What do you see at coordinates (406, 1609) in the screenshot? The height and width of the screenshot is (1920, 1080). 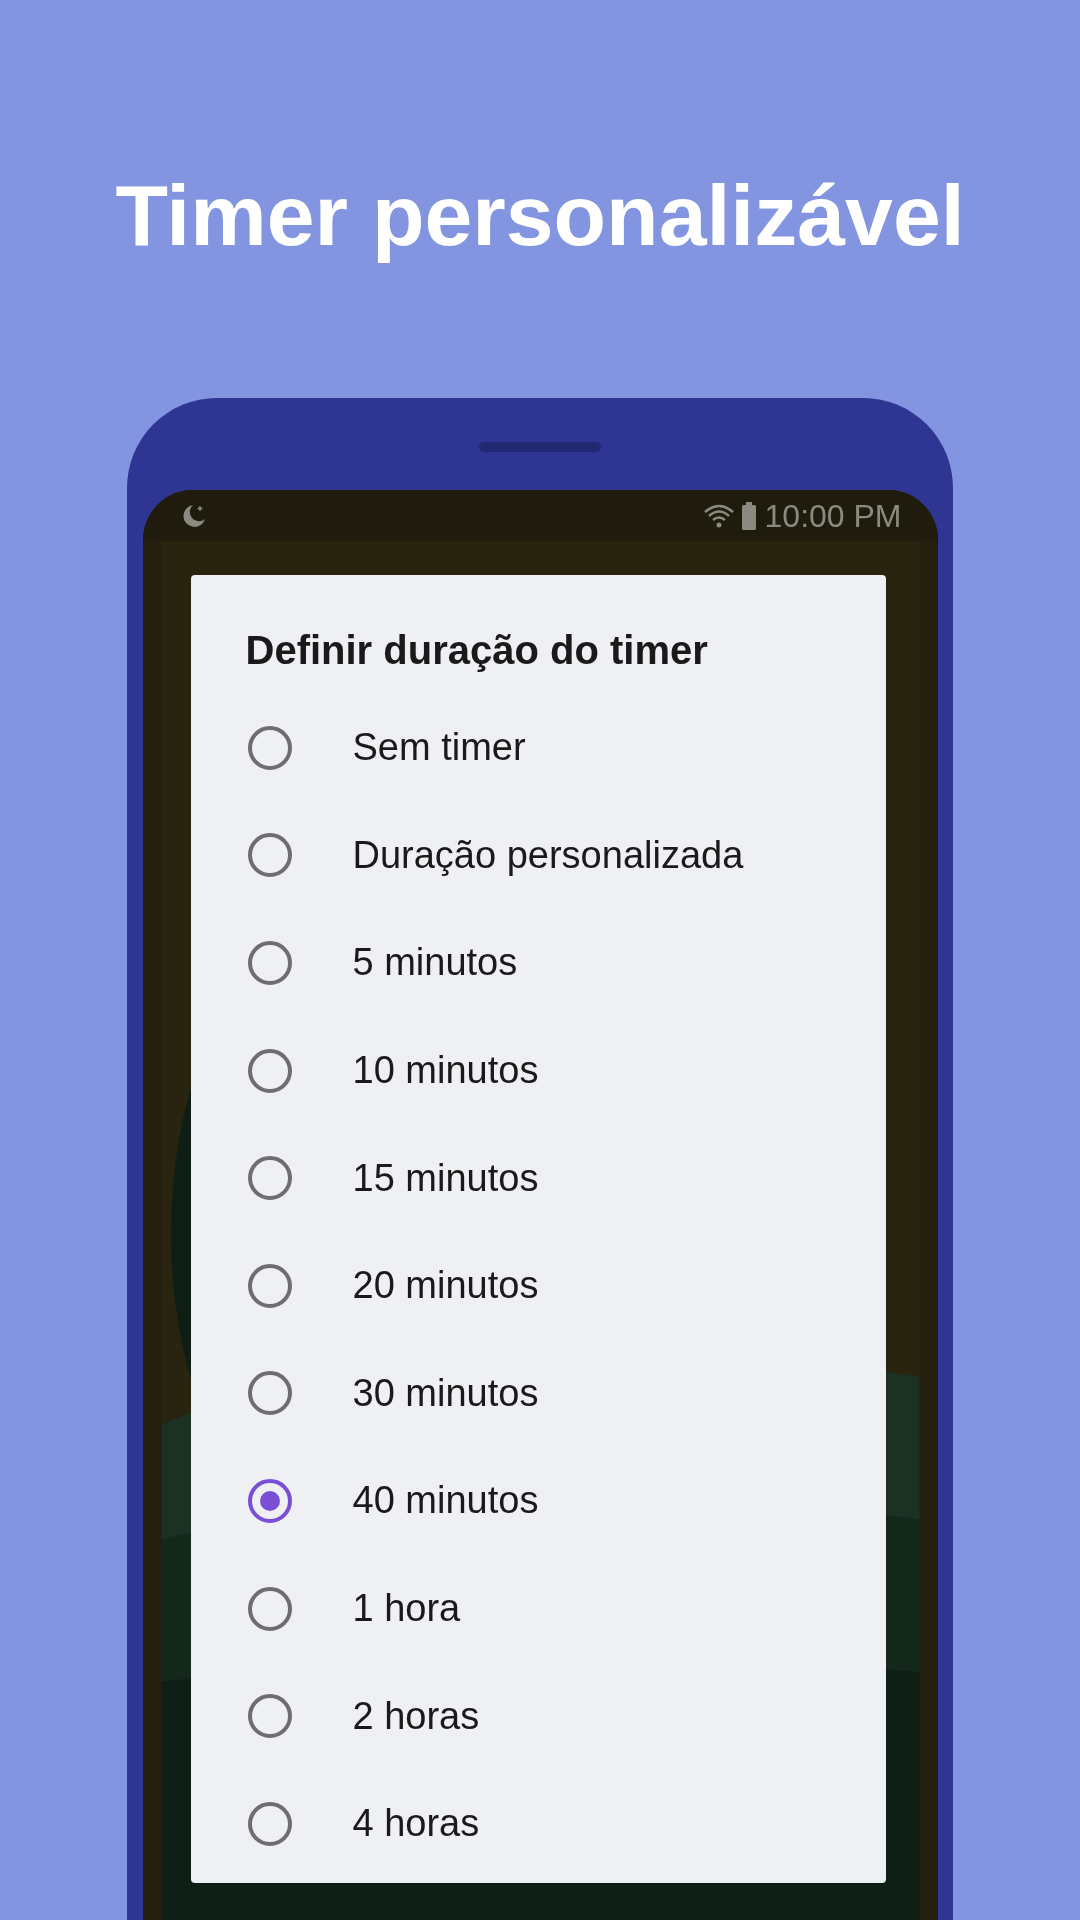 I see `option-label: 1 hora` at bounding box center [406, 1609].